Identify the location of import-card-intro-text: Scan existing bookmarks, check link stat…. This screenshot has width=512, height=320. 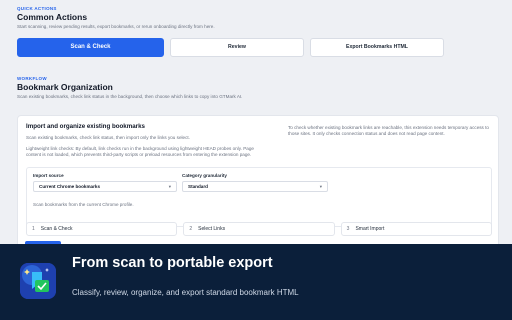
(108, 137).